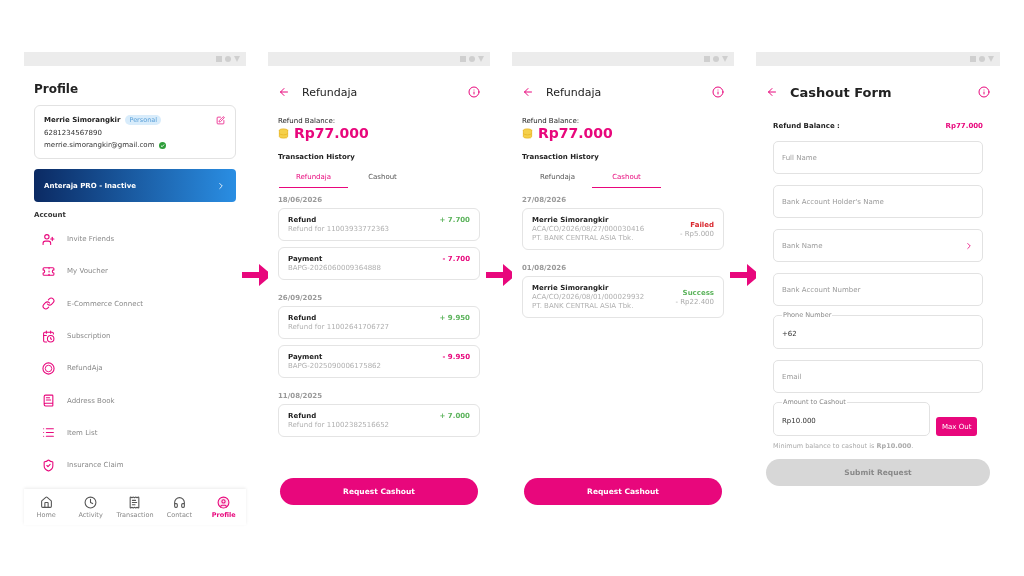 This screenshot has height=576, width=1024. Describe the element at coordinates (48, 401) in the screenshot. I see `book-icon` at that location.